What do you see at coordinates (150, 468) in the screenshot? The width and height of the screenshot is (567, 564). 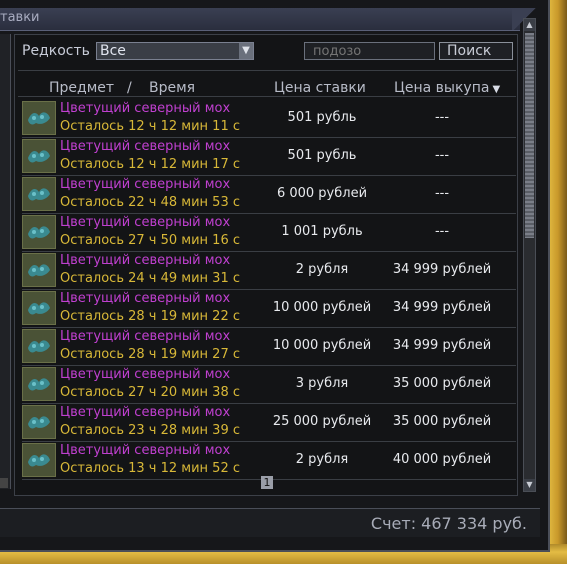 I see `time-left: Осталось 13 ч 12 мин 52 с` at bounding box center [150, 468].